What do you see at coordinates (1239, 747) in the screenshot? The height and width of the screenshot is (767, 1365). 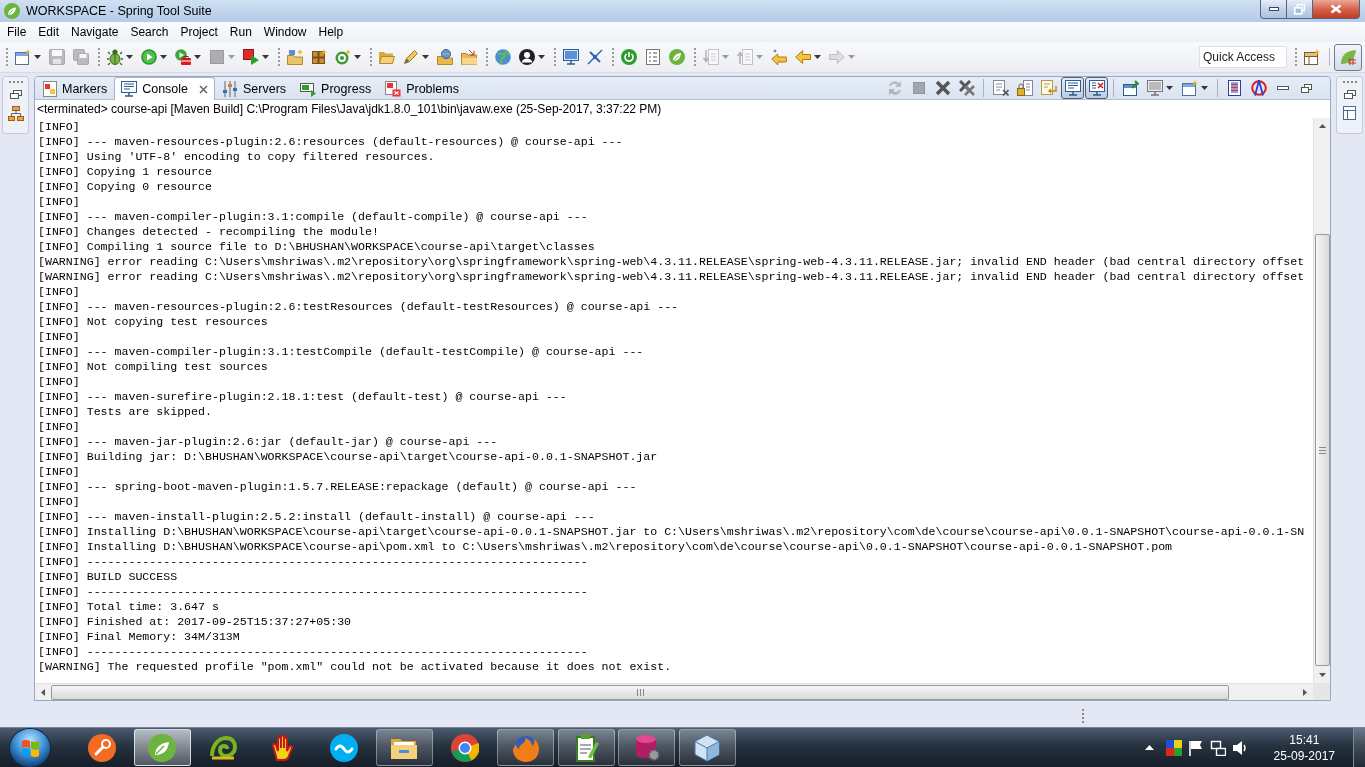 I see `speaker-icon` at bounding box center [1239, 747].